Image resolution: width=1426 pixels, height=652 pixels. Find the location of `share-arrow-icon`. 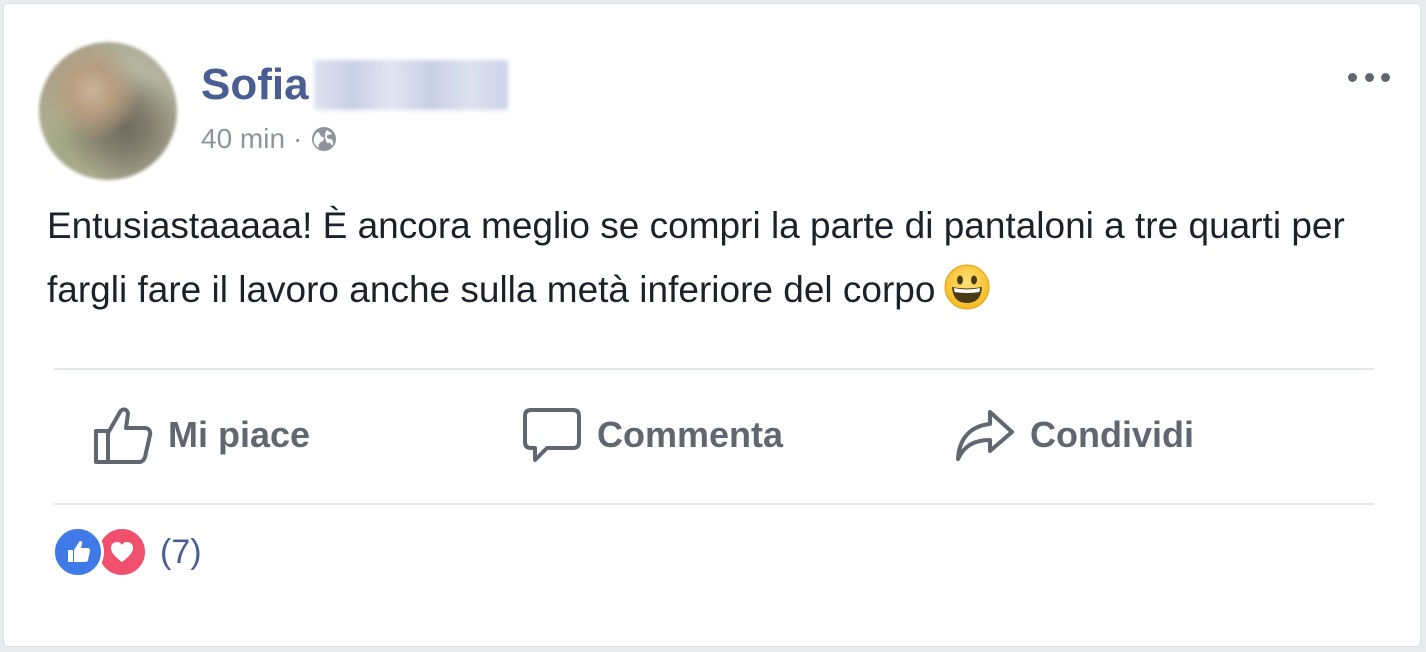

share-arrow-icon is located at coordinates (985, 435).